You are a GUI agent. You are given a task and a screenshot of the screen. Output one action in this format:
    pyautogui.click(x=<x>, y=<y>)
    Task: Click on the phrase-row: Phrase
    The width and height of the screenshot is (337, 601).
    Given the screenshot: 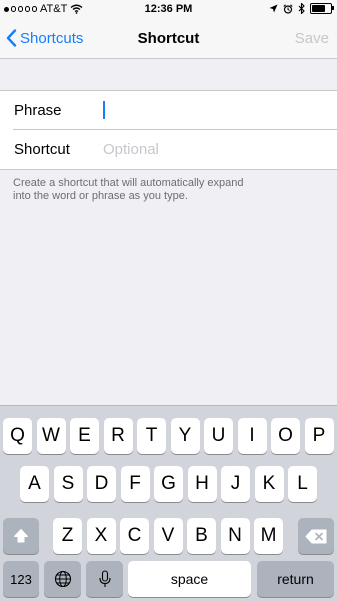 What is the action you would take?
    pyautogui.click(x=168, y=110)
    